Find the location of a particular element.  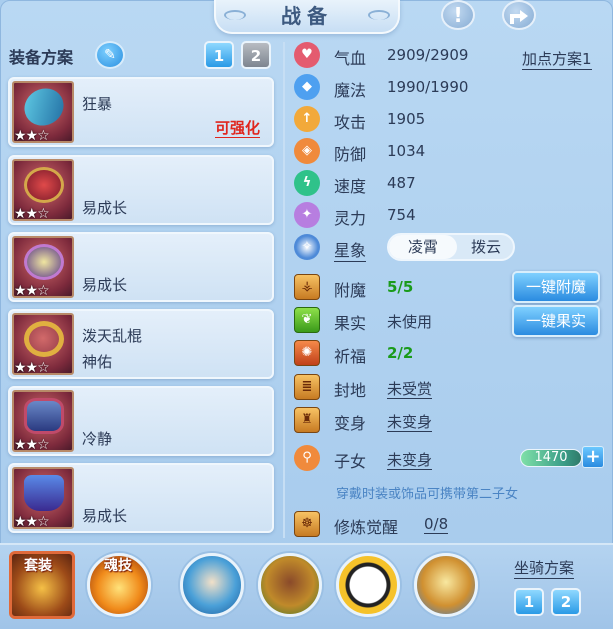

pencil-icon: ✎ is located at coordinates (110, 55).